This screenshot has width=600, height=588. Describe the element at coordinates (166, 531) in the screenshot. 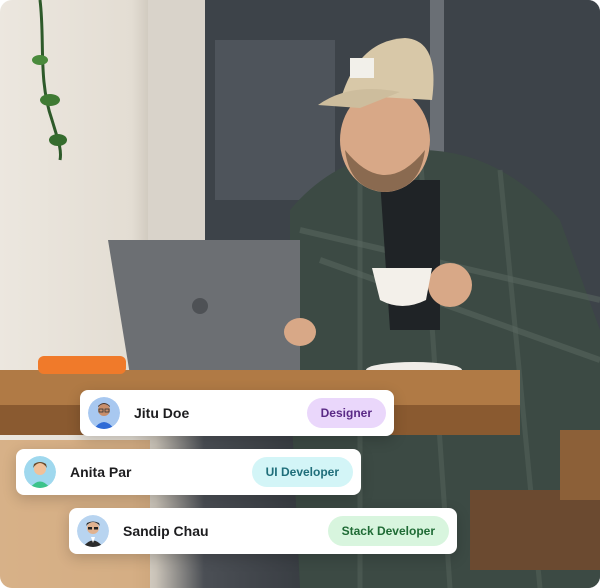

I see `member-name: Sandip Chau` at that location.